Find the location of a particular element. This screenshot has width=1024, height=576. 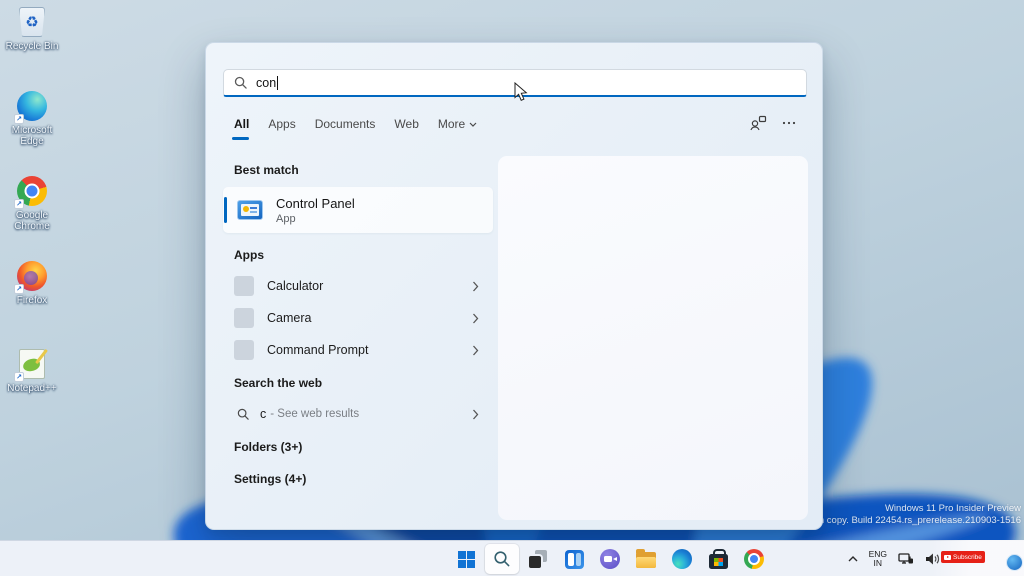

chrome-icon is located at coordinates (754, 559).